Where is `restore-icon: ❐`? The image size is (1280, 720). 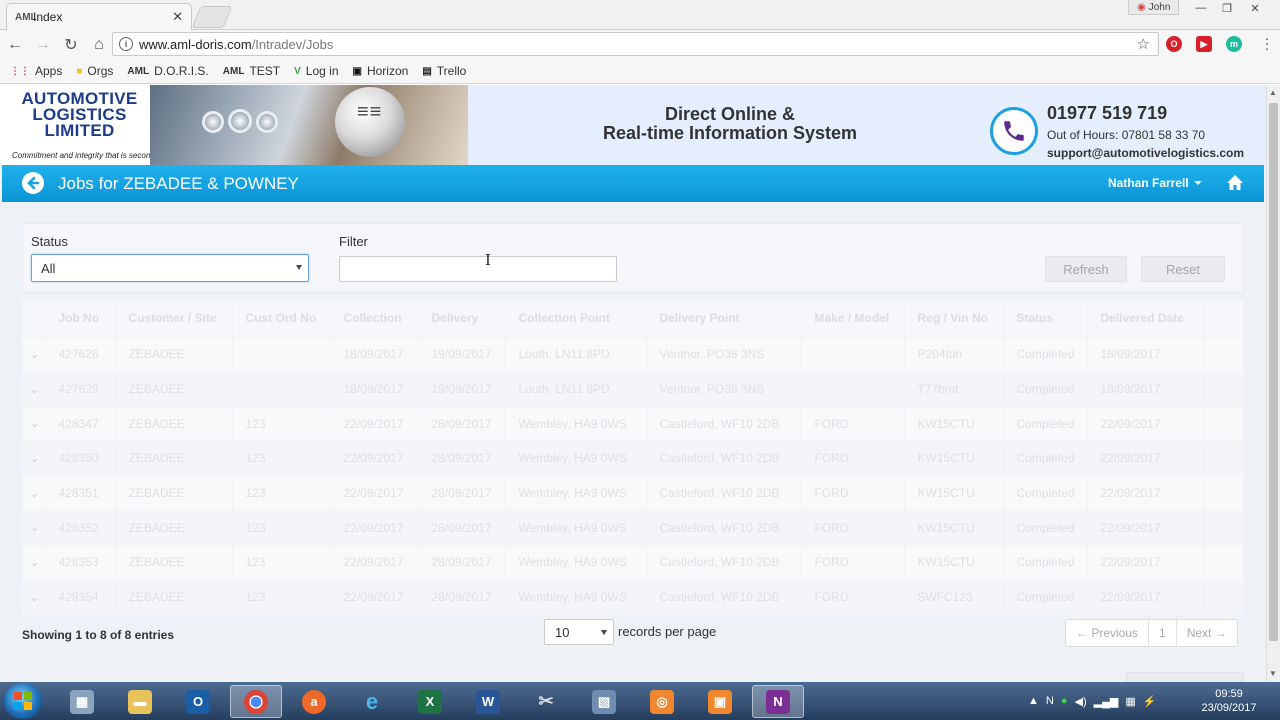
restore-icon: ❐ is located at coordinates (1227, 8).